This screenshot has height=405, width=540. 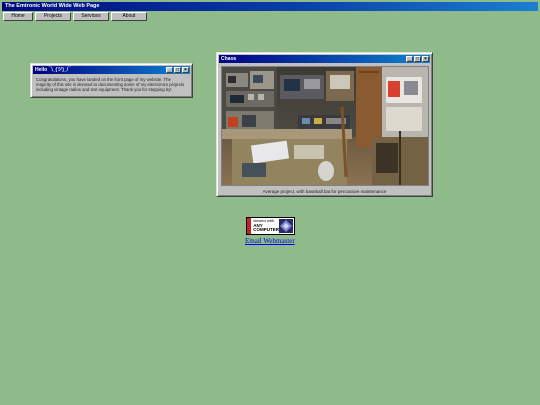 I want to click on nav-bar: Home Projects Services About, so click(x=75, y=16).